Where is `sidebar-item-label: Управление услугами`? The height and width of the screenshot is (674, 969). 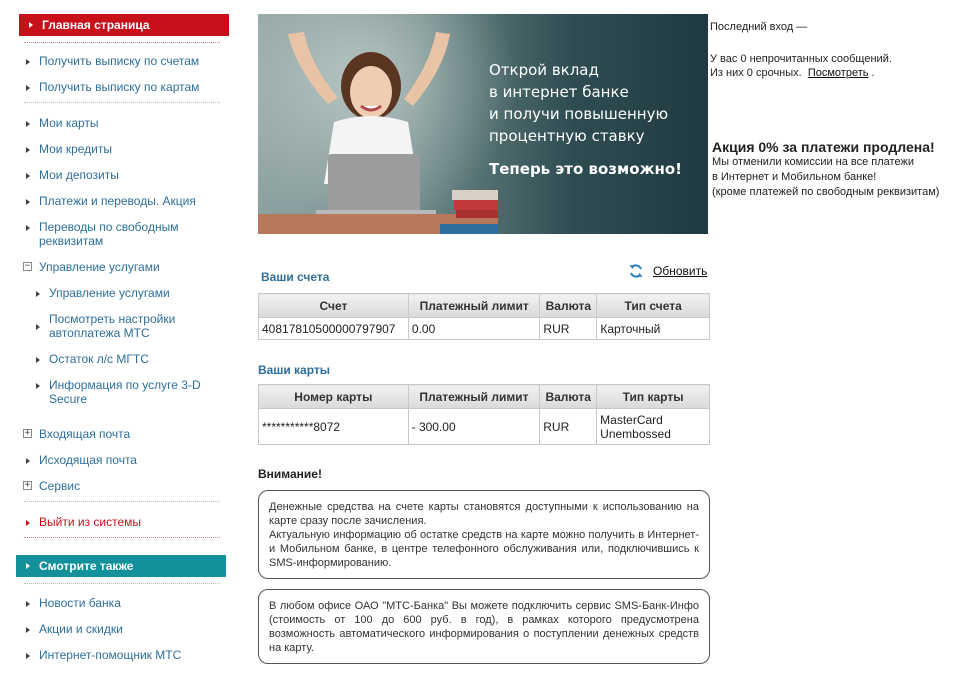 sidebar-item-label: Управление услугами is located at coordinates (99, 267).